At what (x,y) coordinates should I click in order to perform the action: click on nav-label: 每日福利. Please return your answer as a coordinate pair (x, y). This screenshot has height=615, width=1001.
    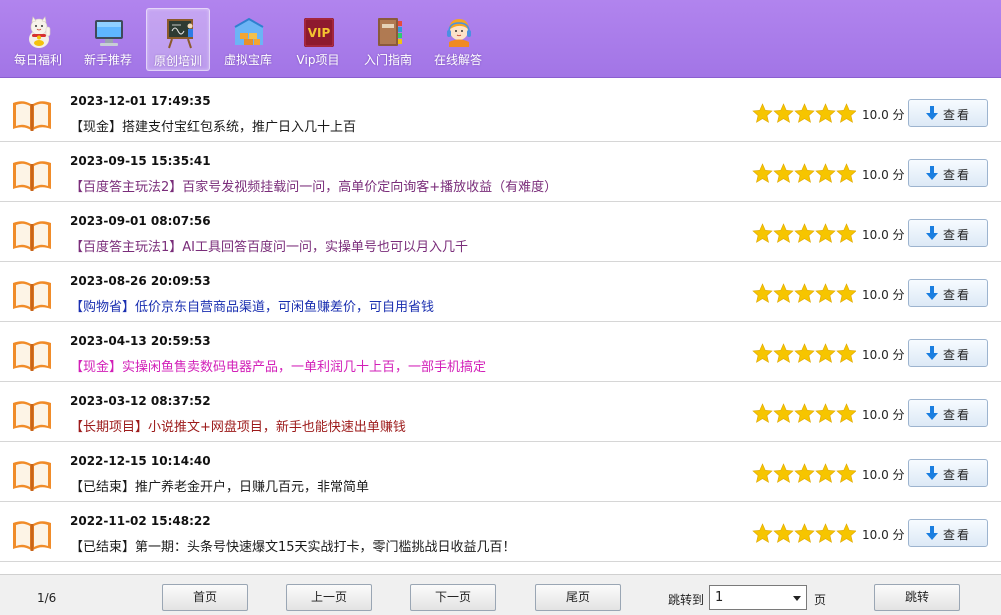
    Looking at the image, I should click on (37, 60).